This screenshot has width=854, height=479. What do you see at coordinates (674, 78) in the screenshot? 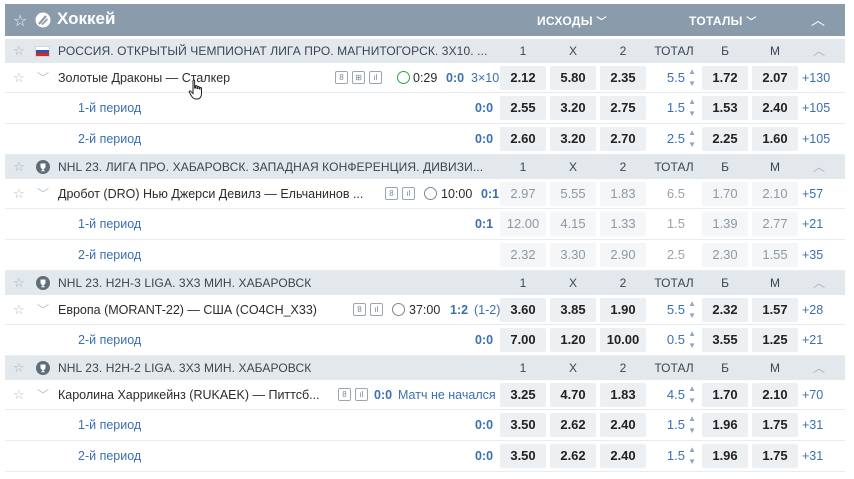
I see `total-line: 5.5 ▲ ▼` at bounding box center [674, 78].